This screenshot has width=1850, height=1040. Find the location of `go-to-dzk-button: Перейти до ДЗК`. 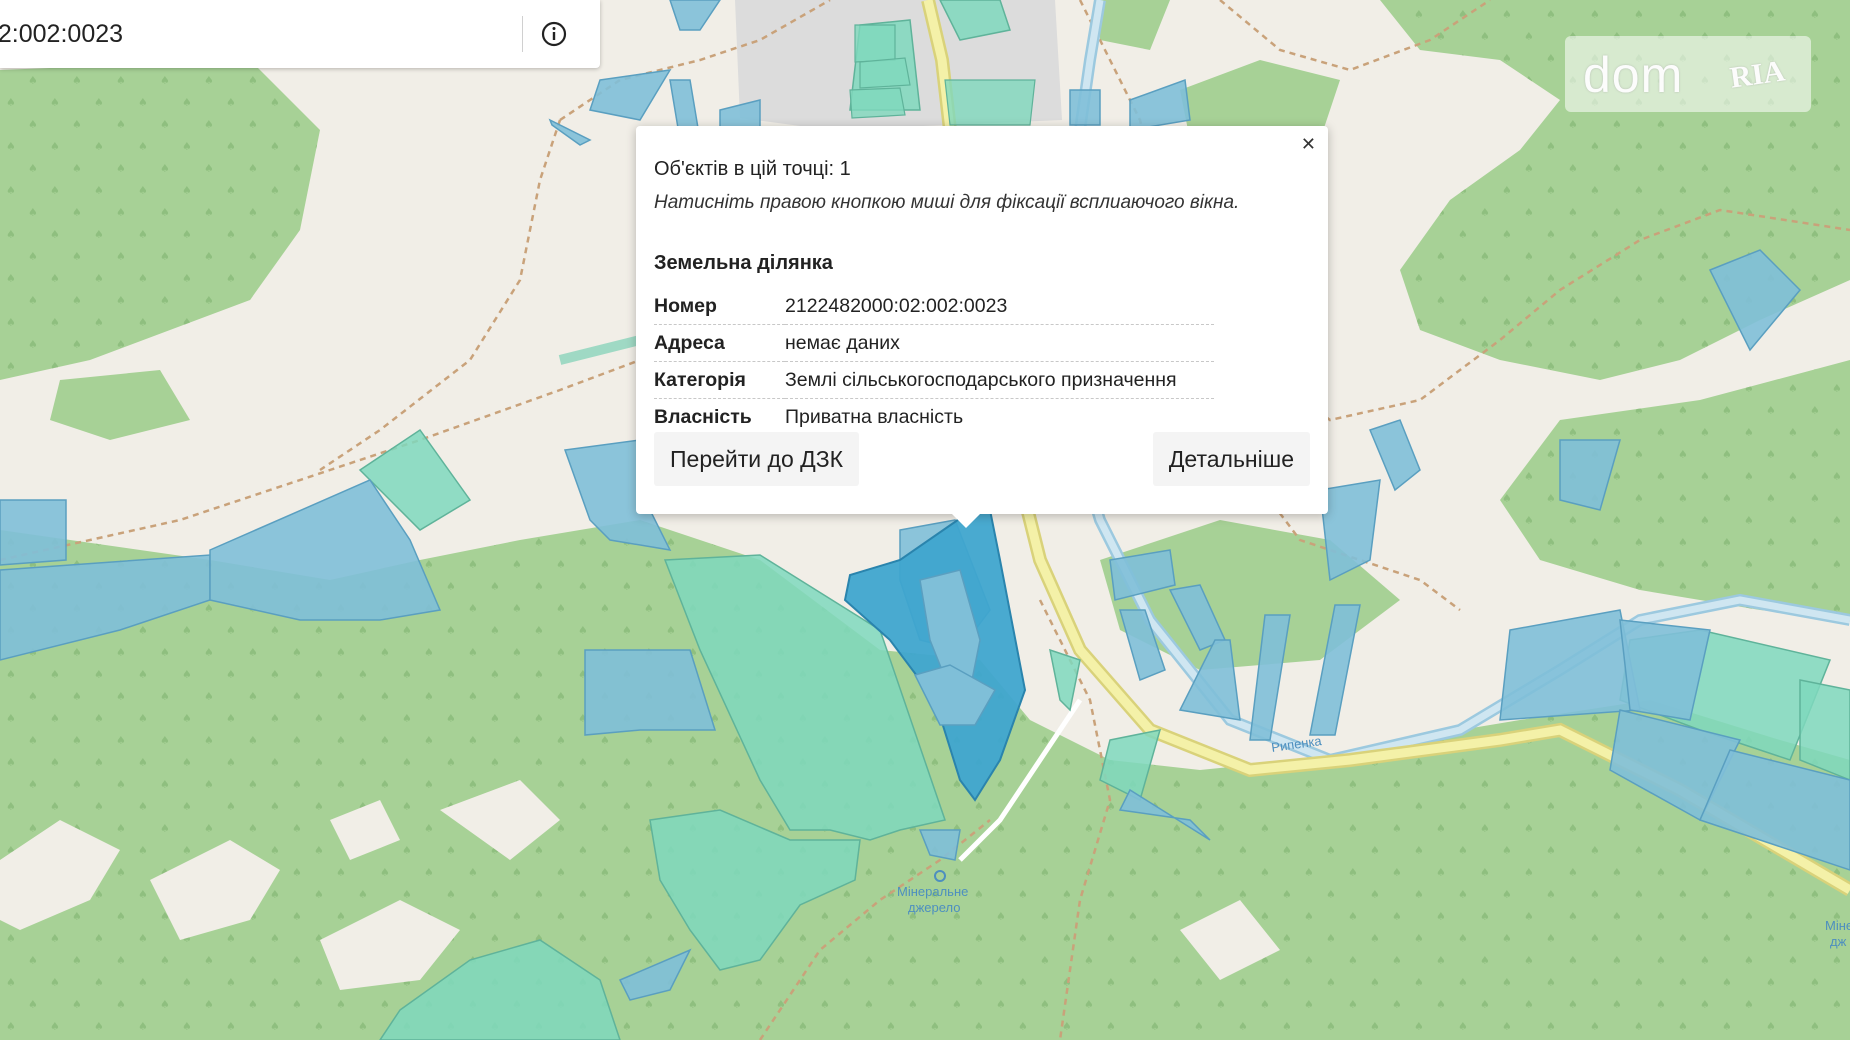

go-to-dzk-button: Перейти до ДЗК is located at coordinates (756, 459).